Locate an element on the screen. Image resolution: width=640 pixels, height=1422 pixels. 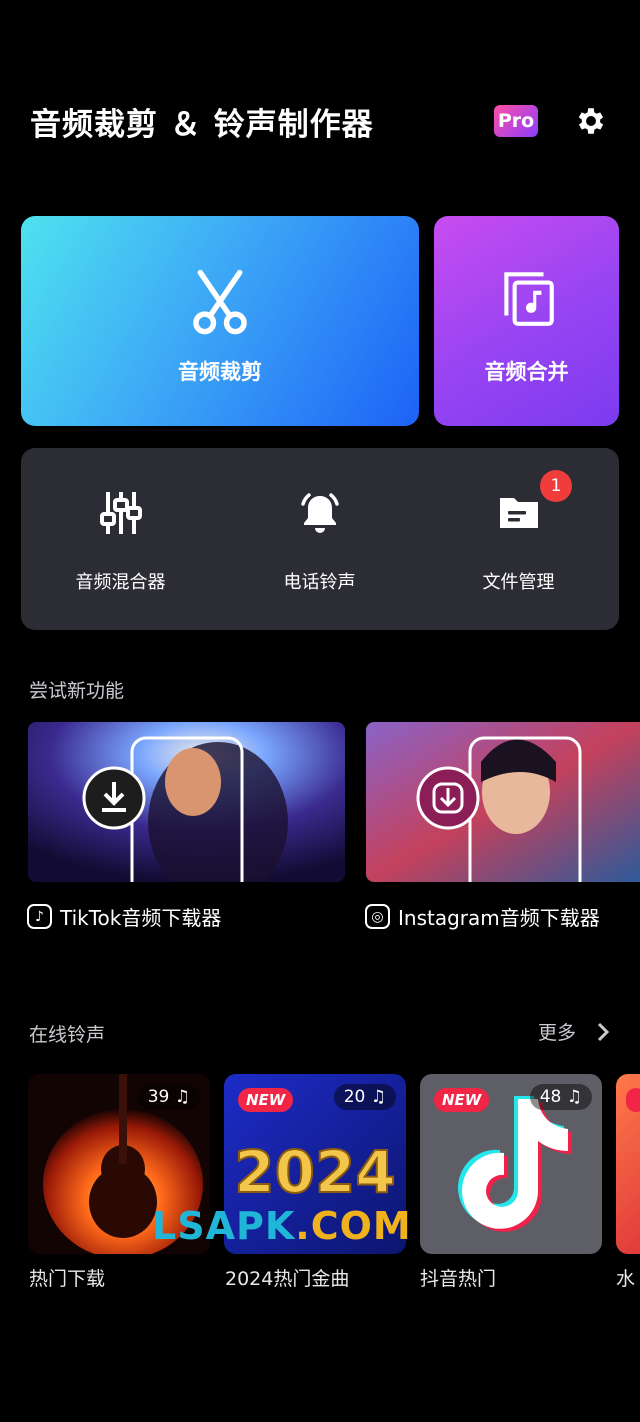
settings-button is located at coordinates (591, 121).